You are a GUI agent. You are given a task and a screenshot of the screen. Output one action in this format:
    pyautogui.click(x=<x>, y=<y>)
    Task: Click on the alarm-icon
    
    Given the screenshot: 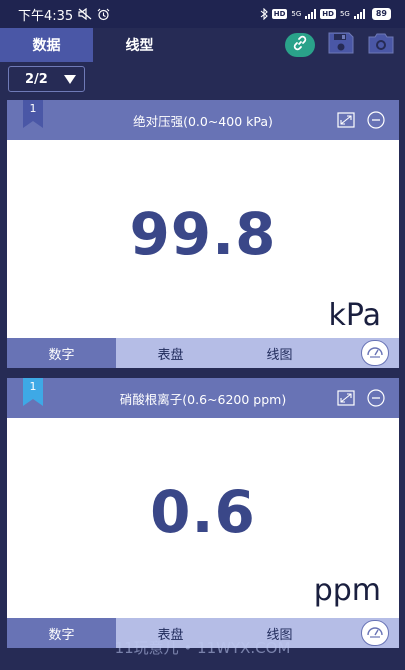 What is the action you would take?
    pyautogui.click(x=103, y=14)
    